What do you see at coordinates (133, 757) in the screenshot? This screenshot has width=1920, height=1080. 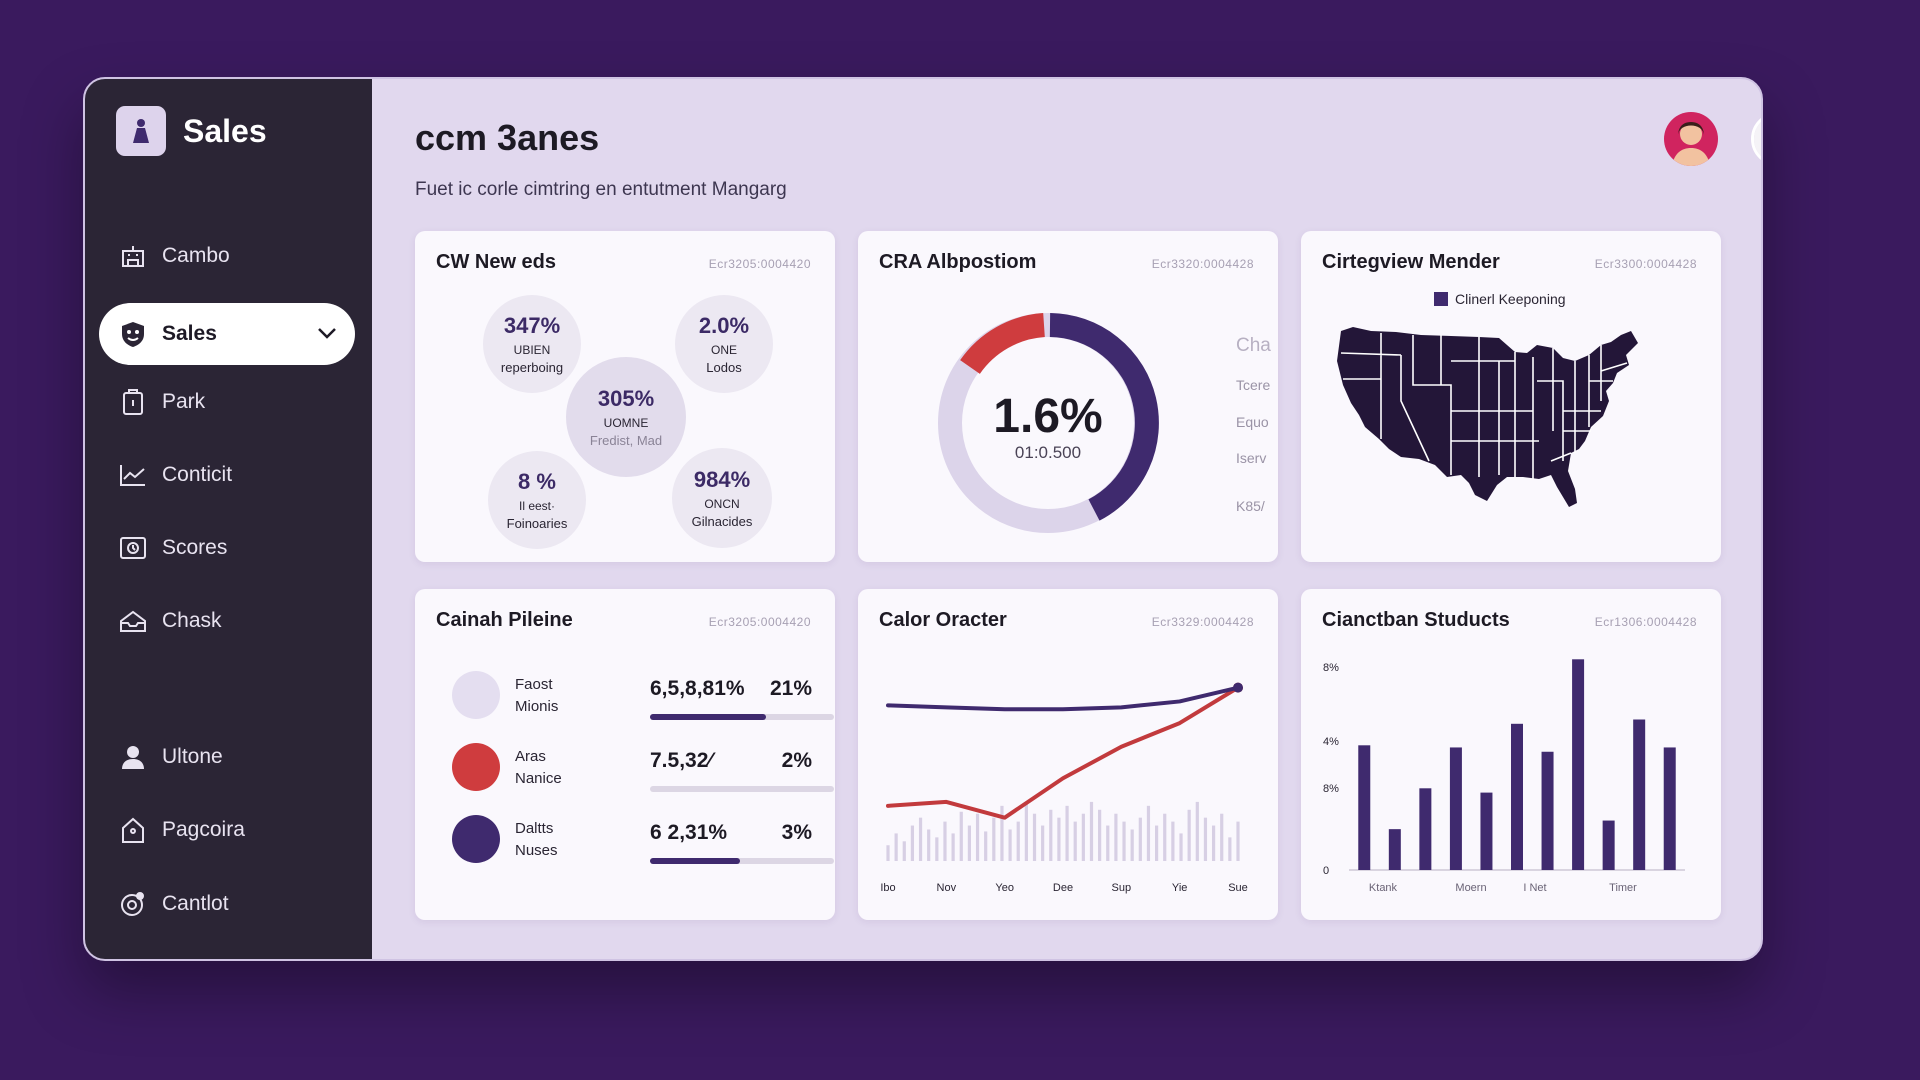 I see `user-icon` at bounding box center [133, 757].